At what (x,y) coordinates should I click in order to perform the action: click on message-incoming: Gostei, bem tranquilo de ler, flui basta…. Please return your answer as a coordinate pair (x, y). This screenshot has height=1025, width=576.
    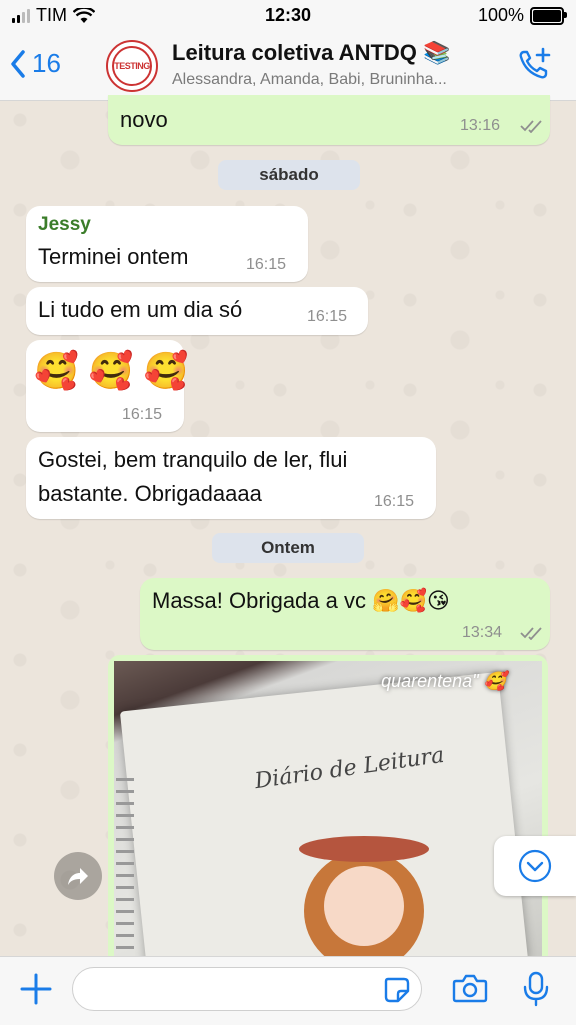
    Looking at the image, I should click on (231, 478).